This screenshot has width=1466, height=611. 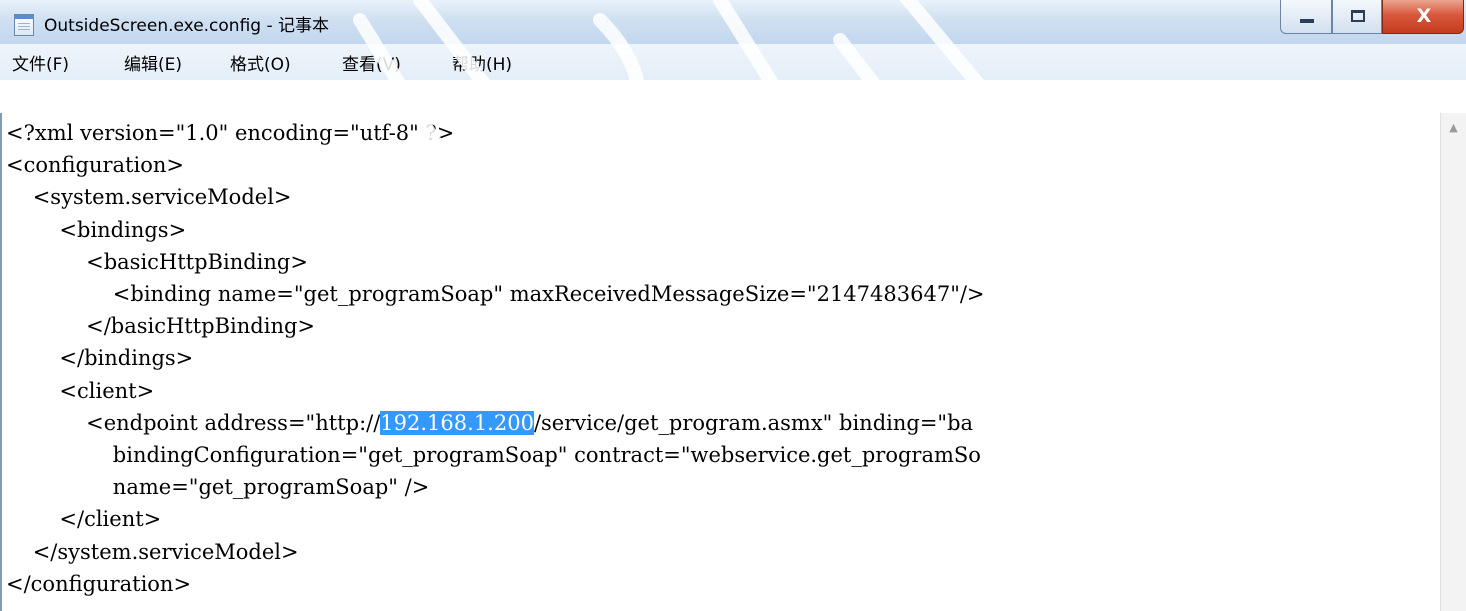 What do you see at coordinates (753, 422) in the screenshot?
I see `editor-line-tail: /service/get_program.asmx" binding="ba` at bounding box center [753, 422].